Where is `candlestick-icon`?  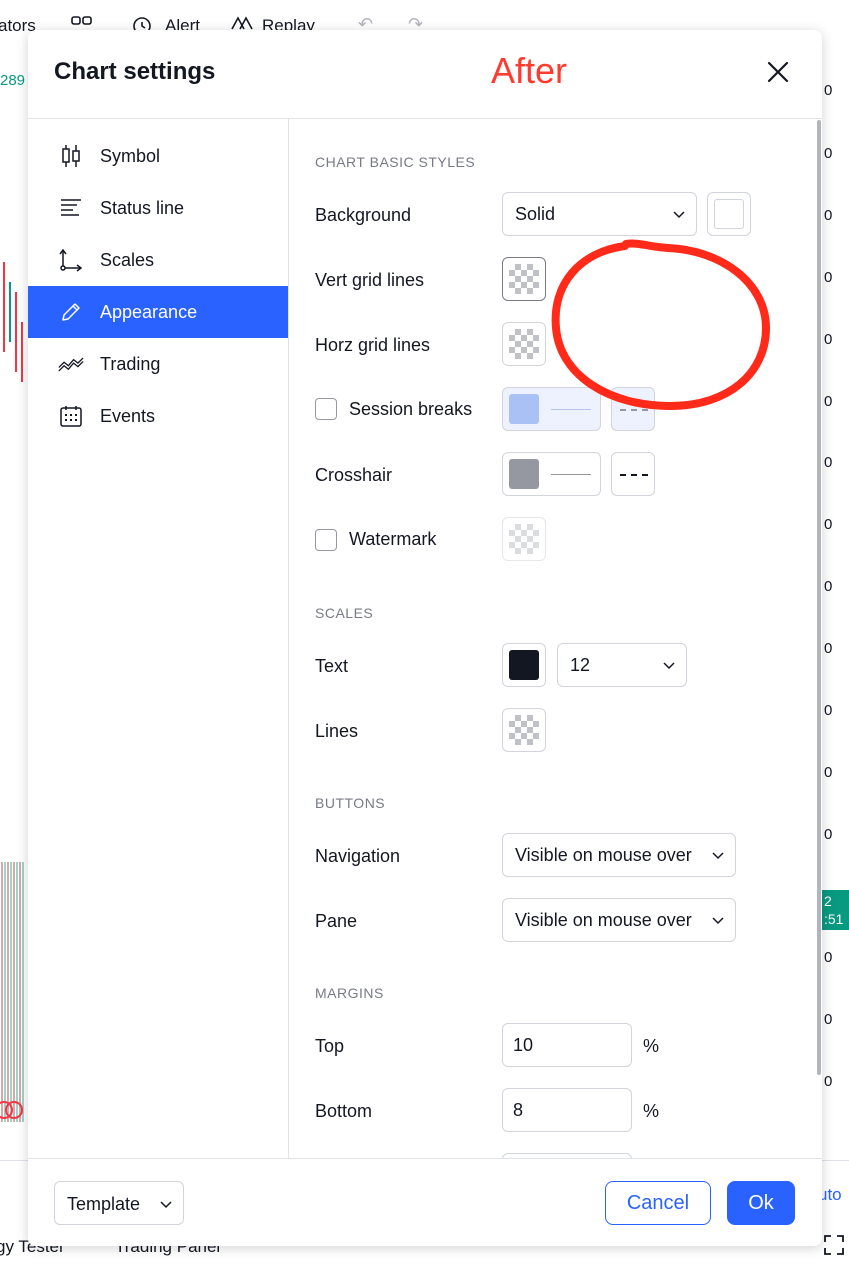
candlestick-icon is located at coordinates (71, 156).